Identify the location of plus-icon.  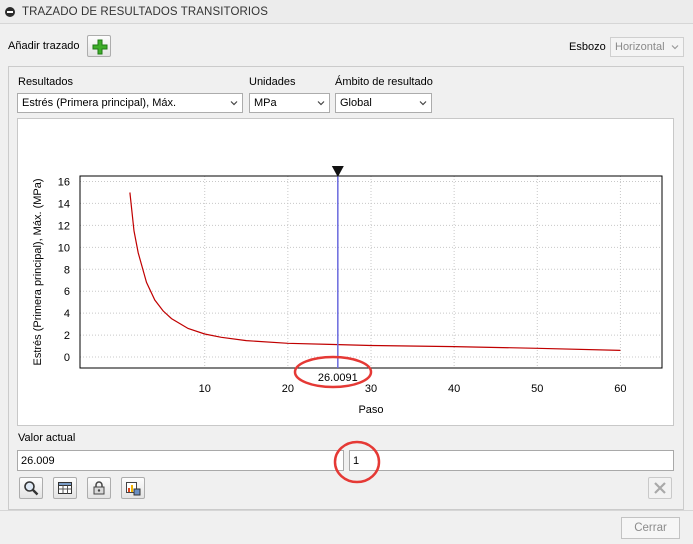
(100, 47).